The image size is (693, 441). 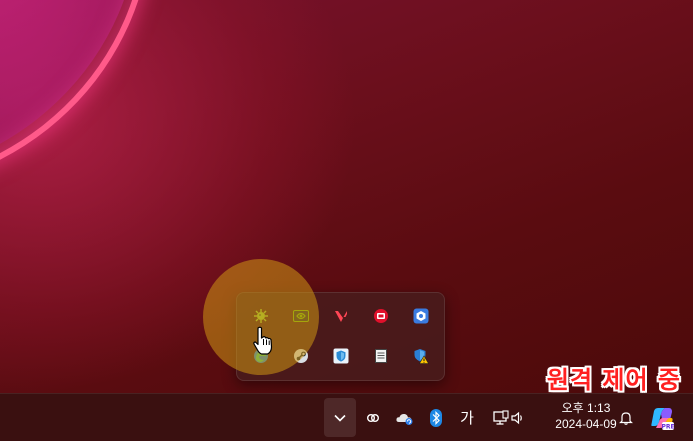 I want to click on onedrive-sync-icon, so click(x=404, y=419).